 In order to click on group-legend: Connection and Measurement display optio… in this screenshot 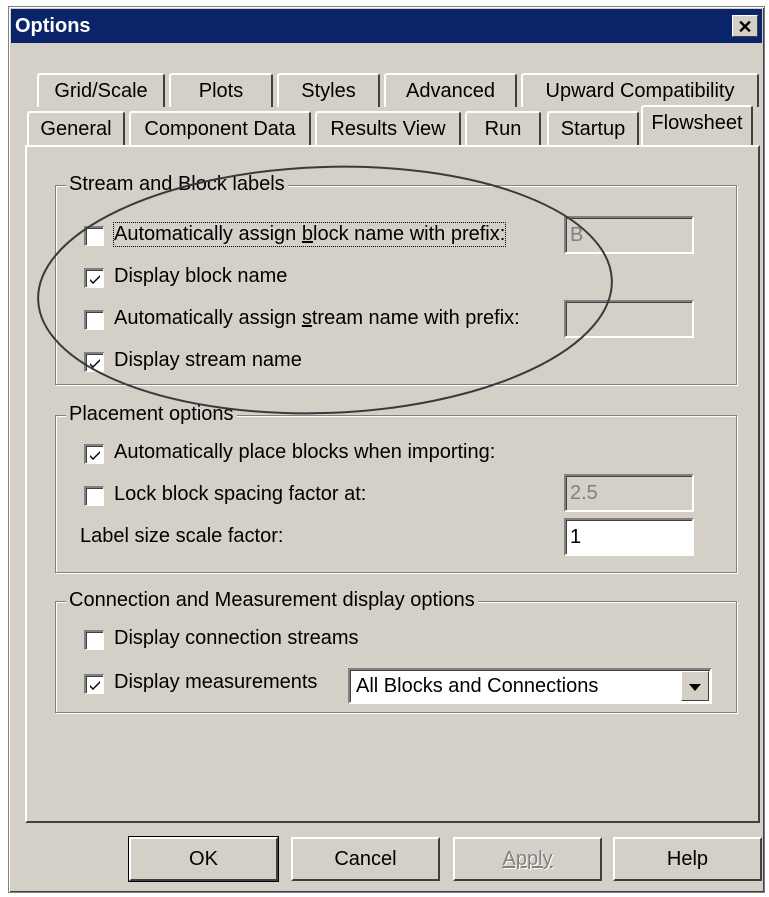, I will do `click(272, 600)`.